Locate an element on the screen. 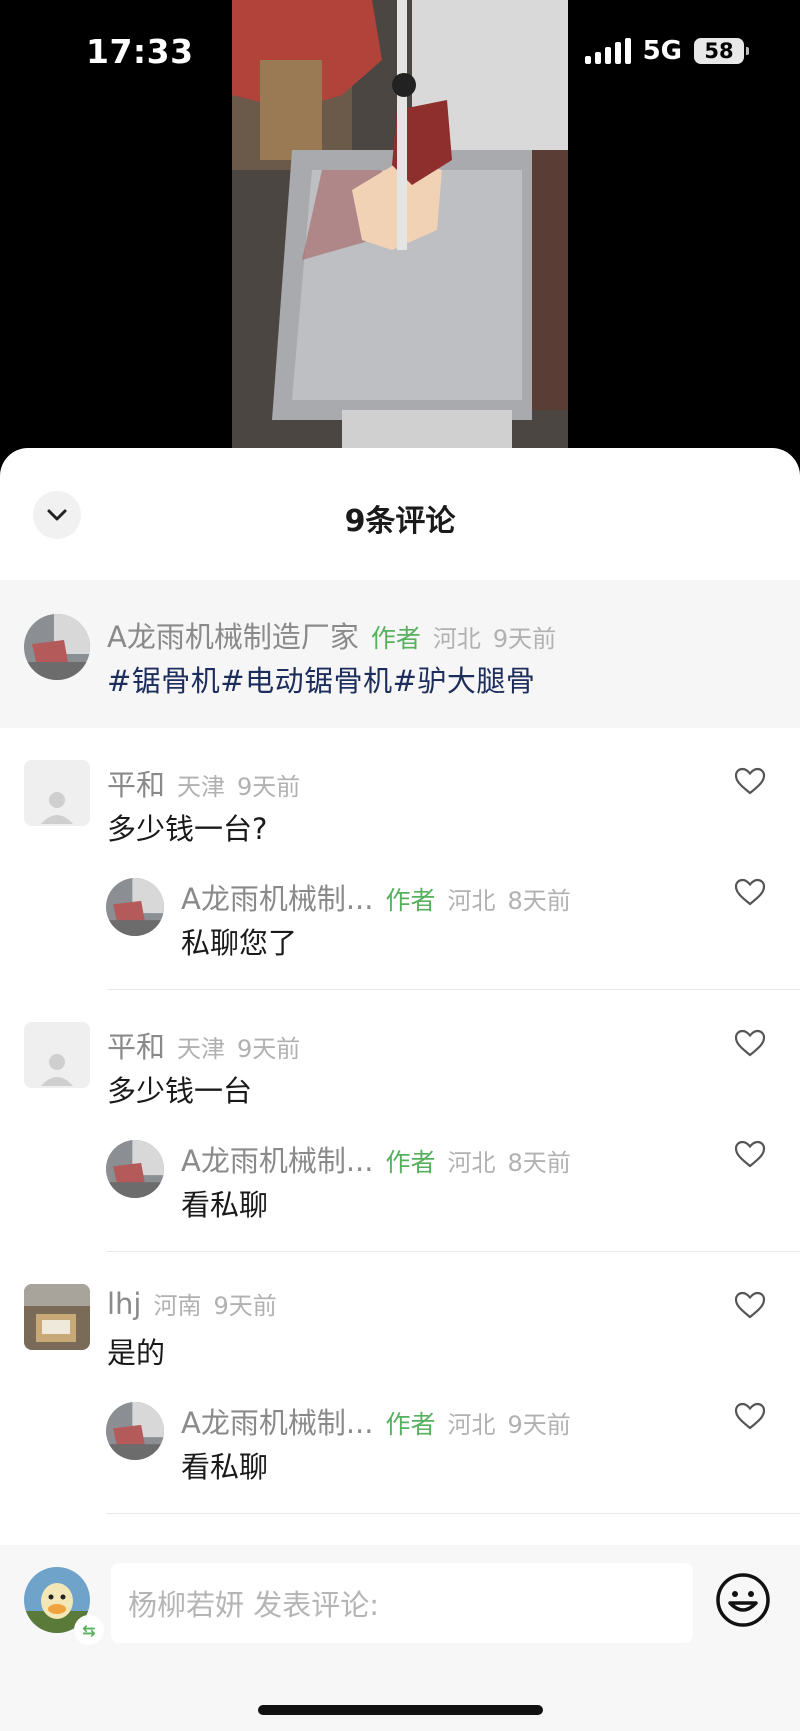 The image size is (800, 1731). comment-text: 是的 is located at coordinates (136, 1353).